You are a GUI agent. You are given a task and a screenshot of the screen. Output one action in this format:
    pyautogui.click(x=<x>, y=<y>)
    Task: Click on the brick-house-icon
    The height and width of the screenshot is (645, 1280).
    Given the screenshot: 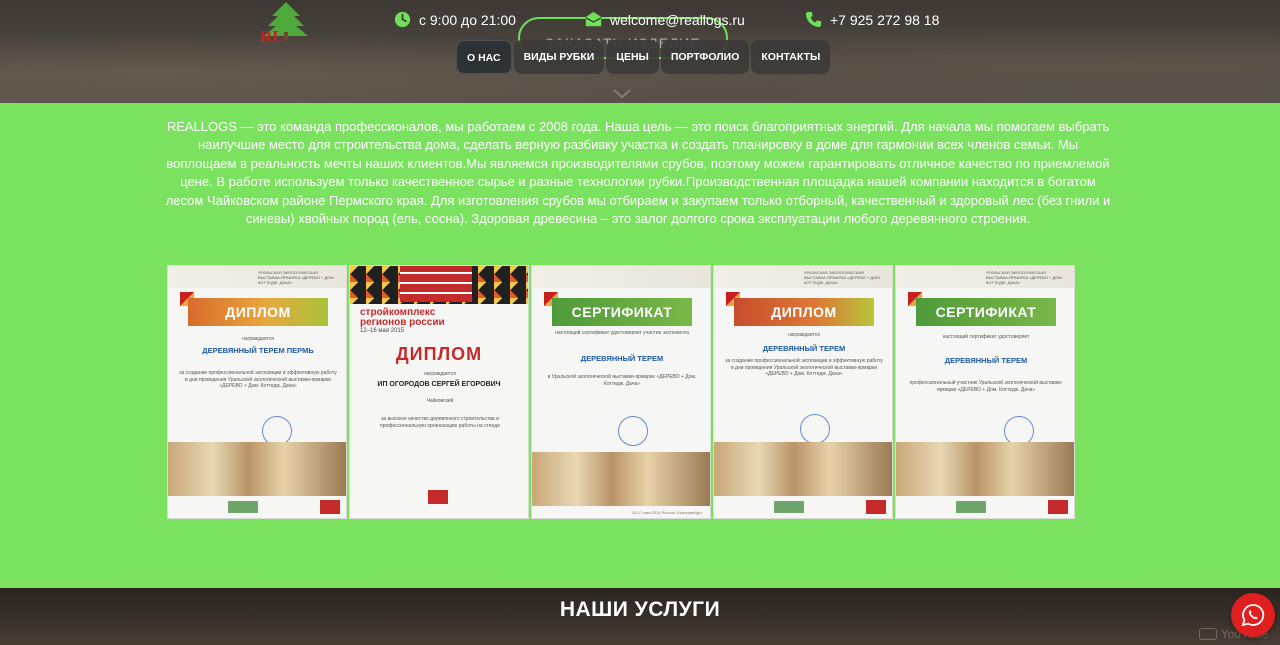 What is the action you would take?
    pyautogui.click(x=436, y=284)
    